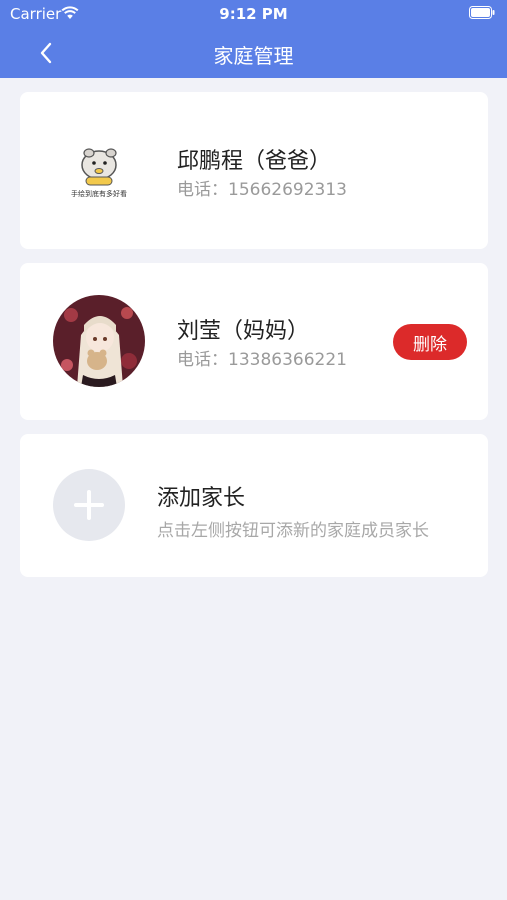 The height and width of the screenshot is (900, 507). I want to click on anime-avatar-image, so click(99, 341).